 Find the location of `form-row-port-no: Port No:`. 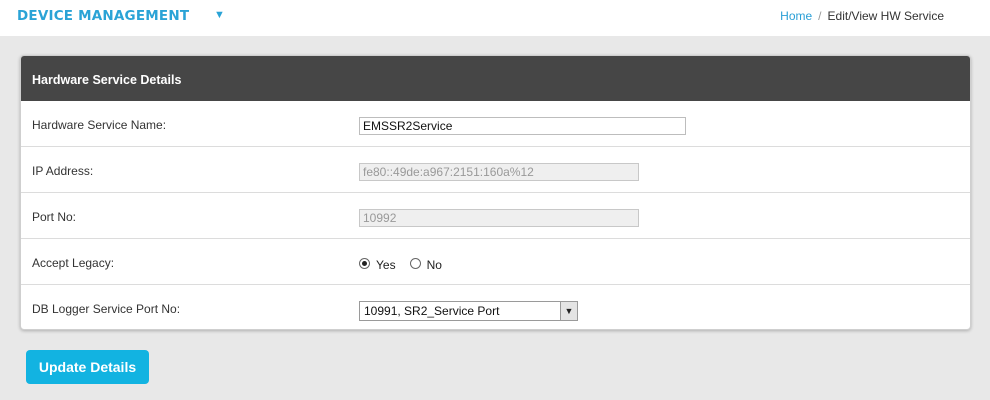

form-row-port-no: Port No: is located at coordinates (495, 216).